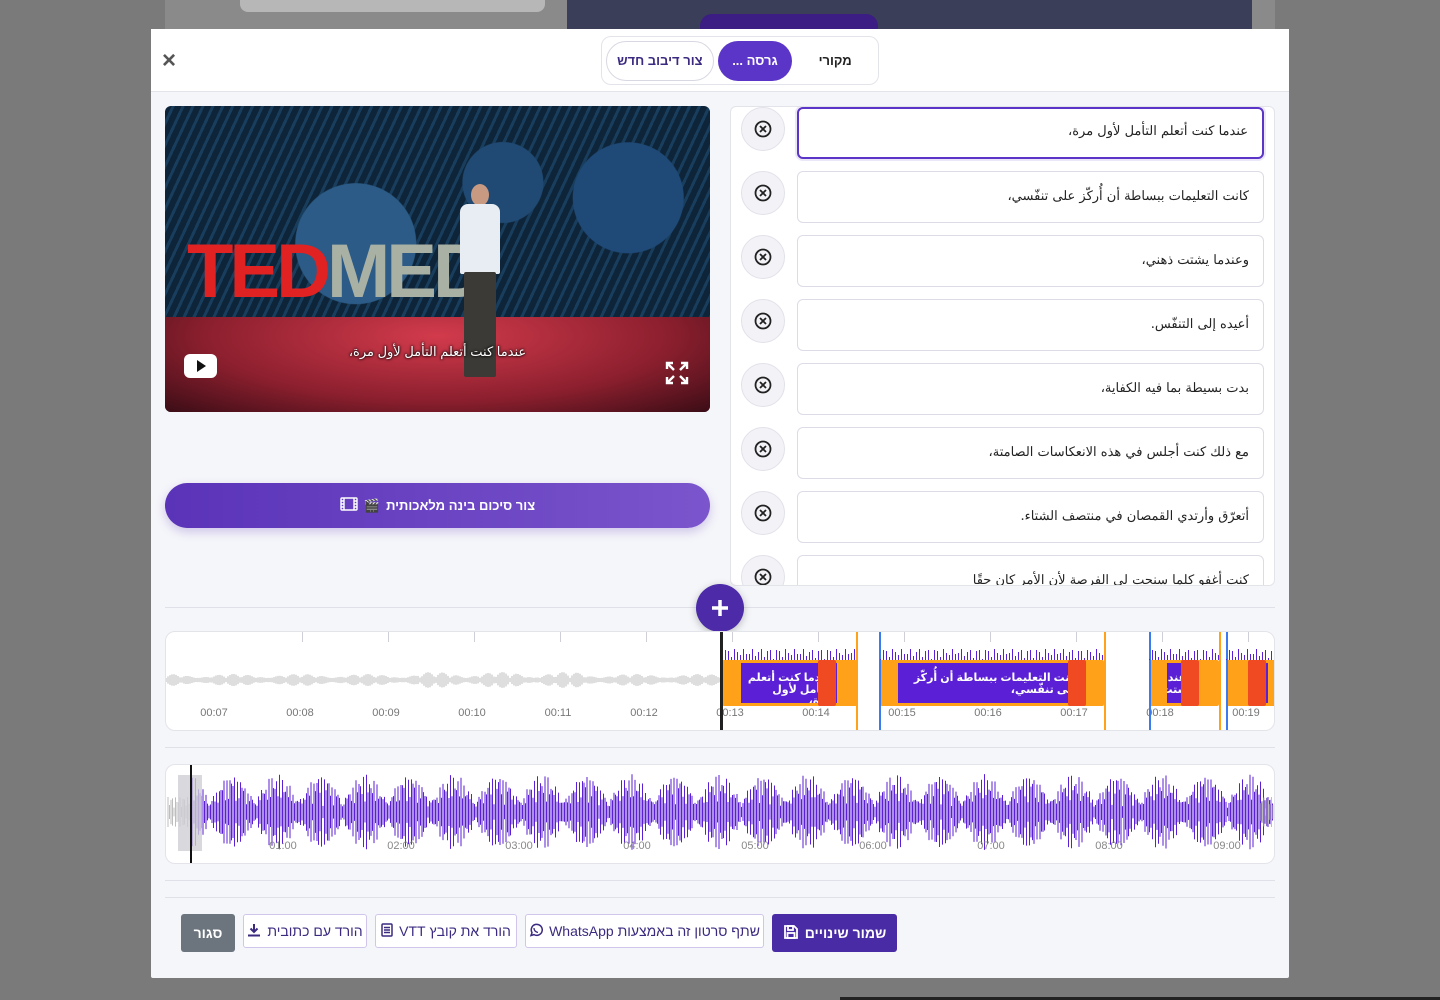  Describe the element at coordinates (519, 846) in the screenshot. I see `overview-tick-label: 03:00` at that location.